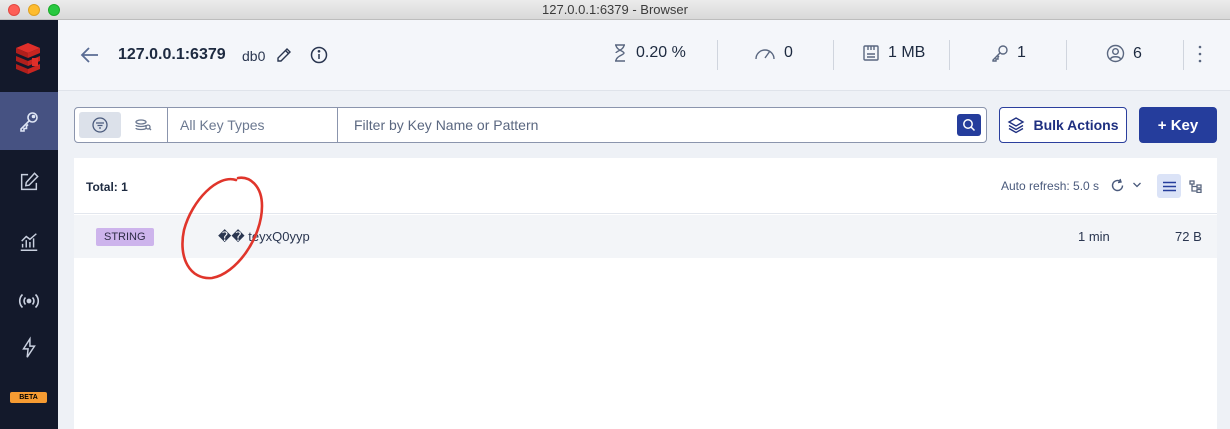  What do you see at coordinates (1021, 52) in the screenshot?
I see `keys-value: 1` at bounding box center [1021, 52].